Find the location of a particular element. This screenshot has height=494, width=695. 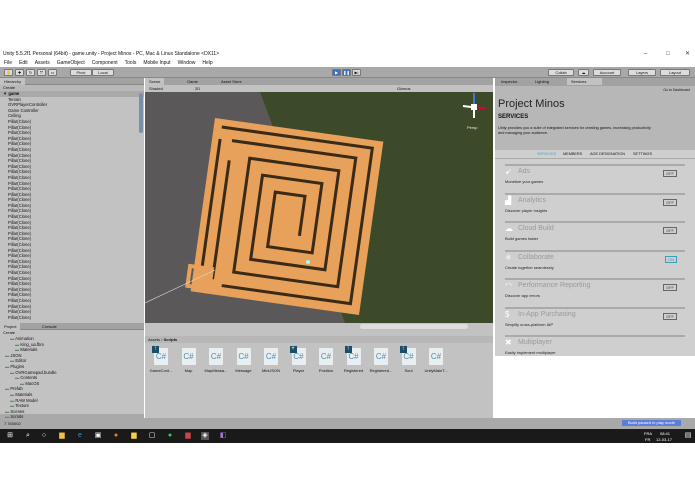

move-tool-icon: ✚ is located at coordinates (19, 72).